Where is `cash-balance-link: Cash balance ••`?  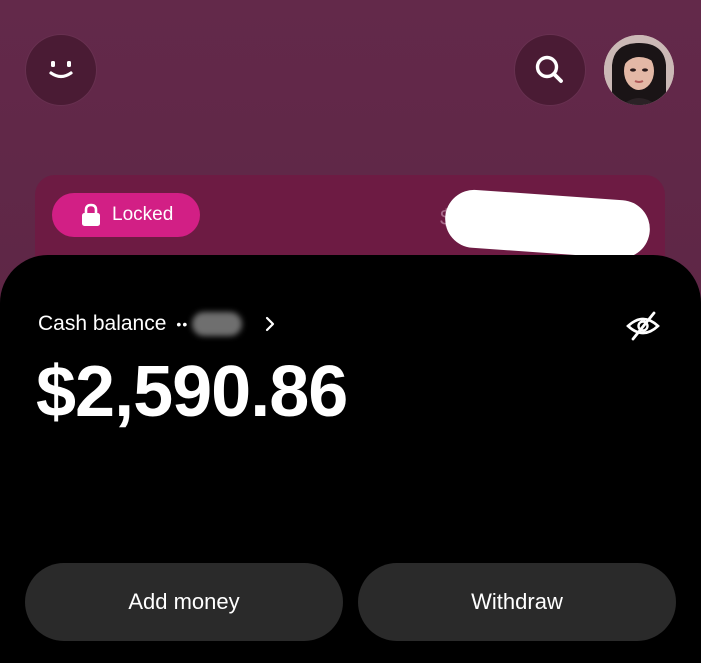
cash-balance-link: Cash balance •• is located at coordinates (157, 324).